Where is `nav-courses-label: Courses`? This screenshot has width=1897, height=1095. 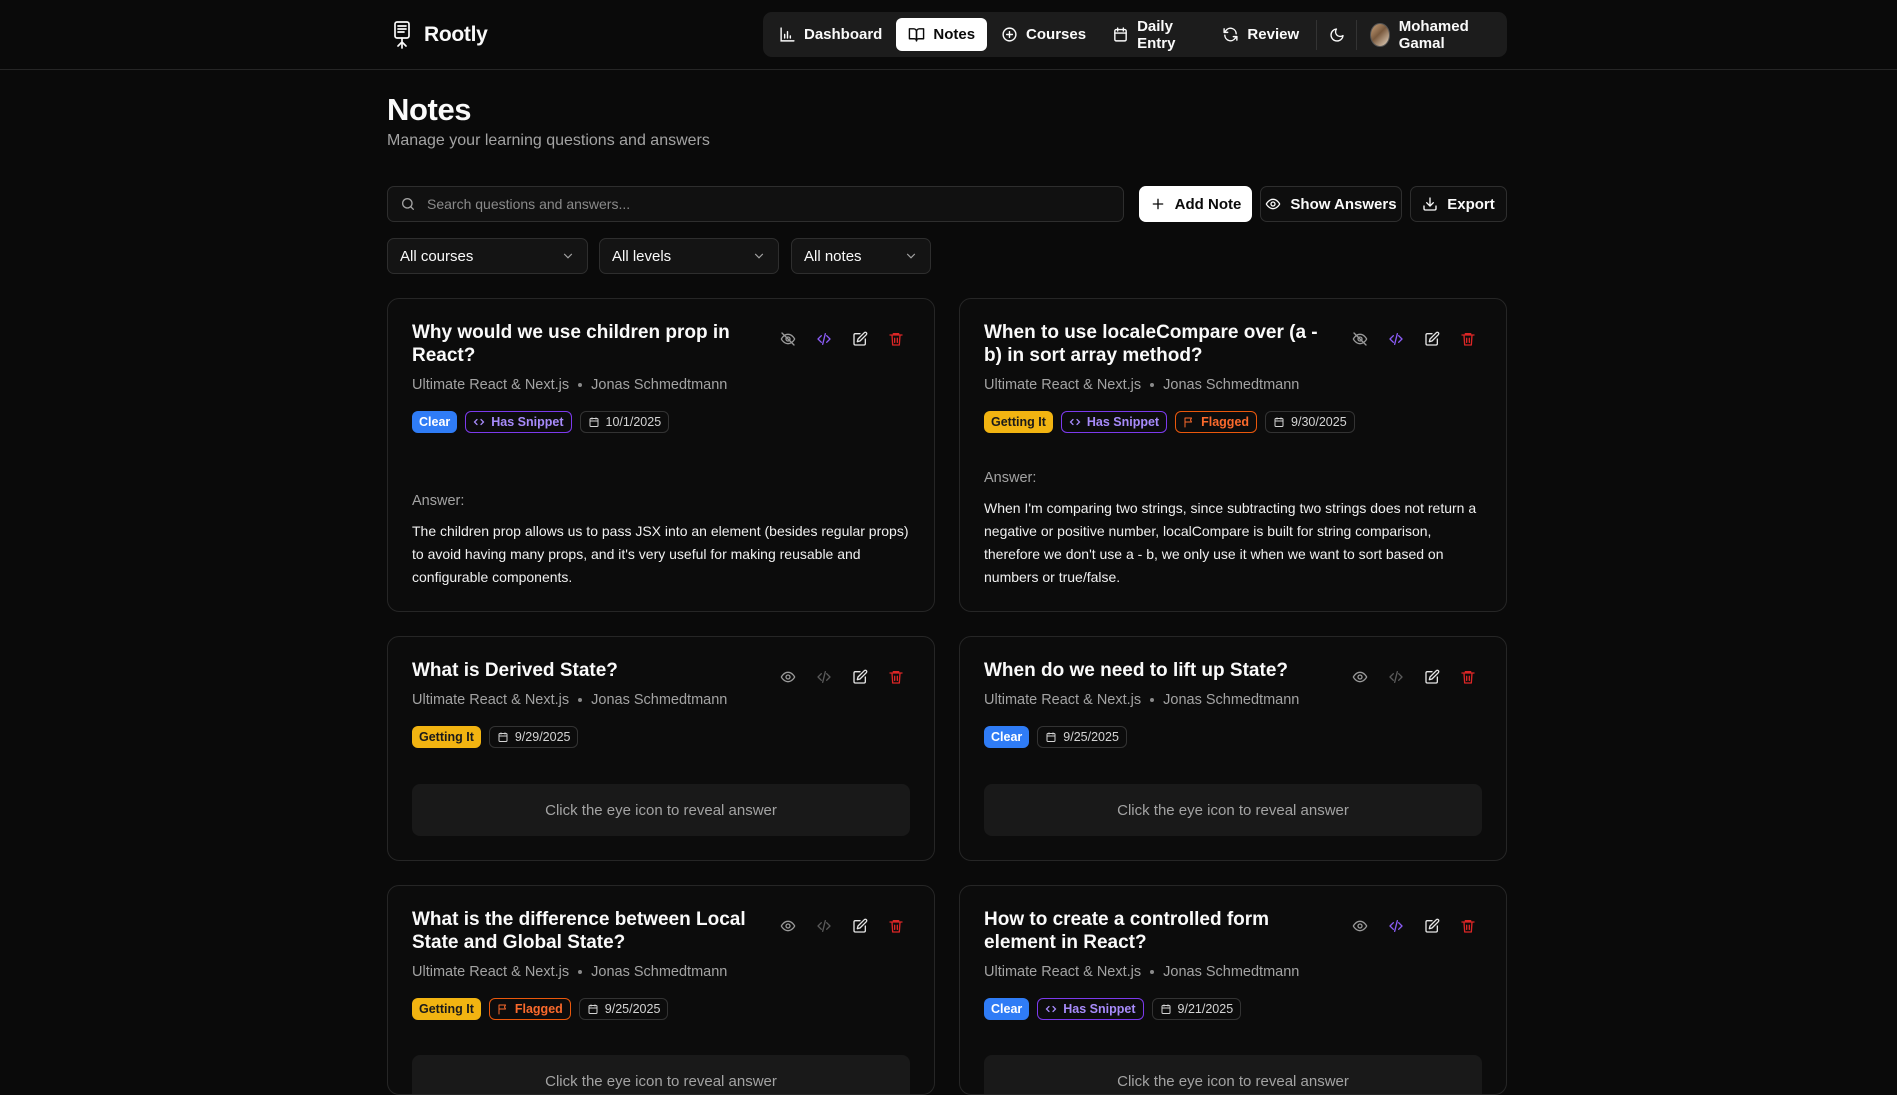
nav-courses-label: Courses is located at coordinates (1056, 34).